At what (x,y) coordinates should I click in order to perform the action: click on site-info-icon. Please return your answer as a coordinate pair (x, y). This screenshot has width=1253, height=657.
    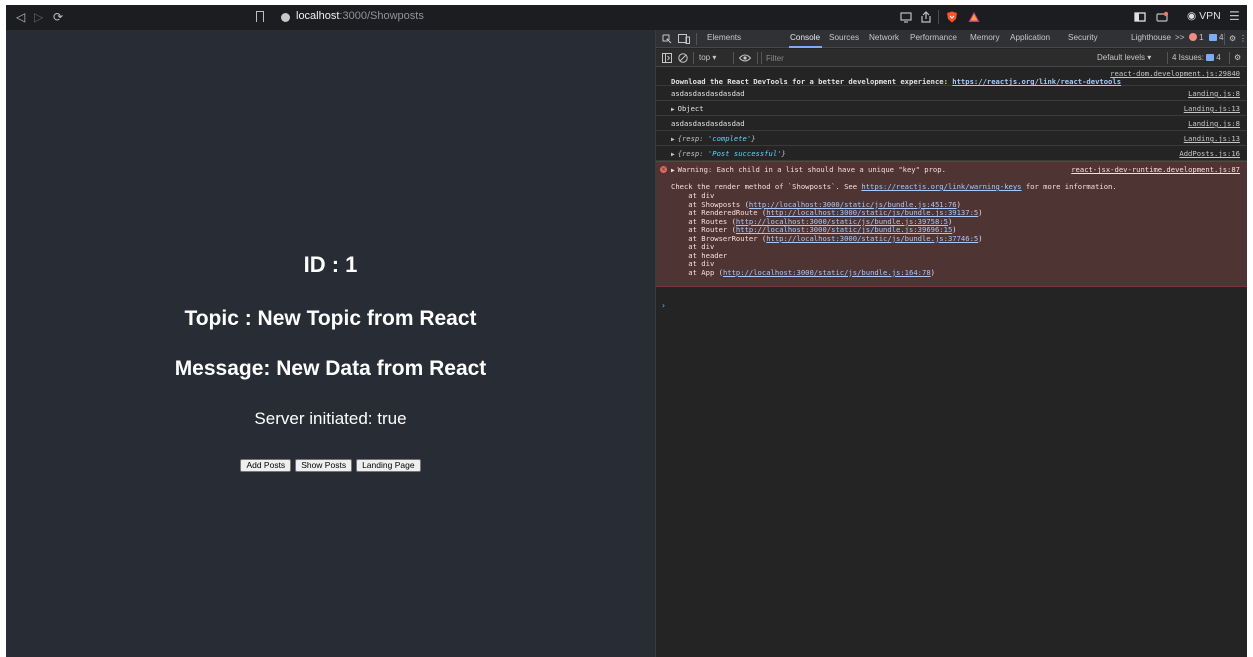
    Looking at the image, I should click on (285, 17).